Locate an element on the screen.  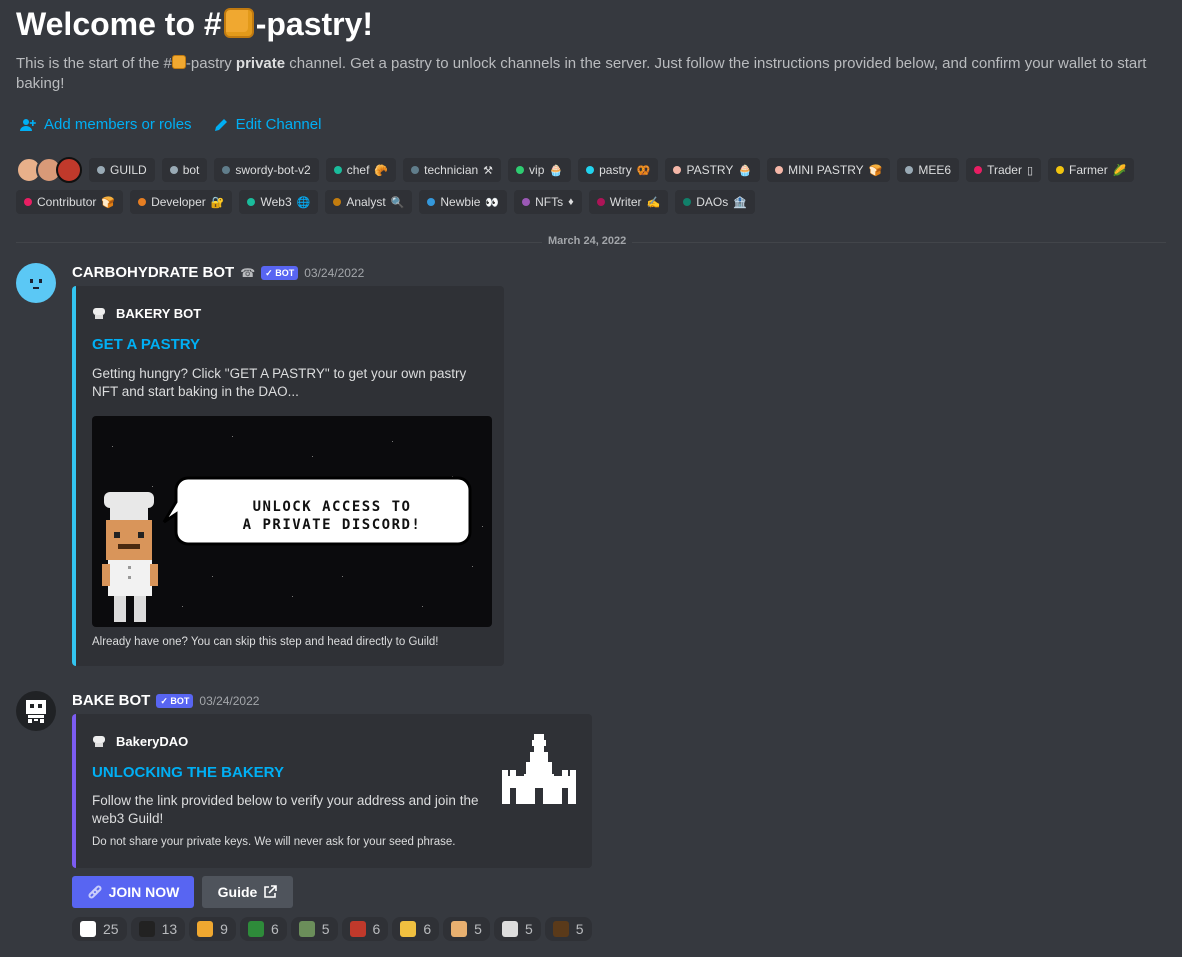
message-header: CARBOHYDRATE BOT ☎ ✓ BOT 03/24/2022 is located at coordinates (218, 272).